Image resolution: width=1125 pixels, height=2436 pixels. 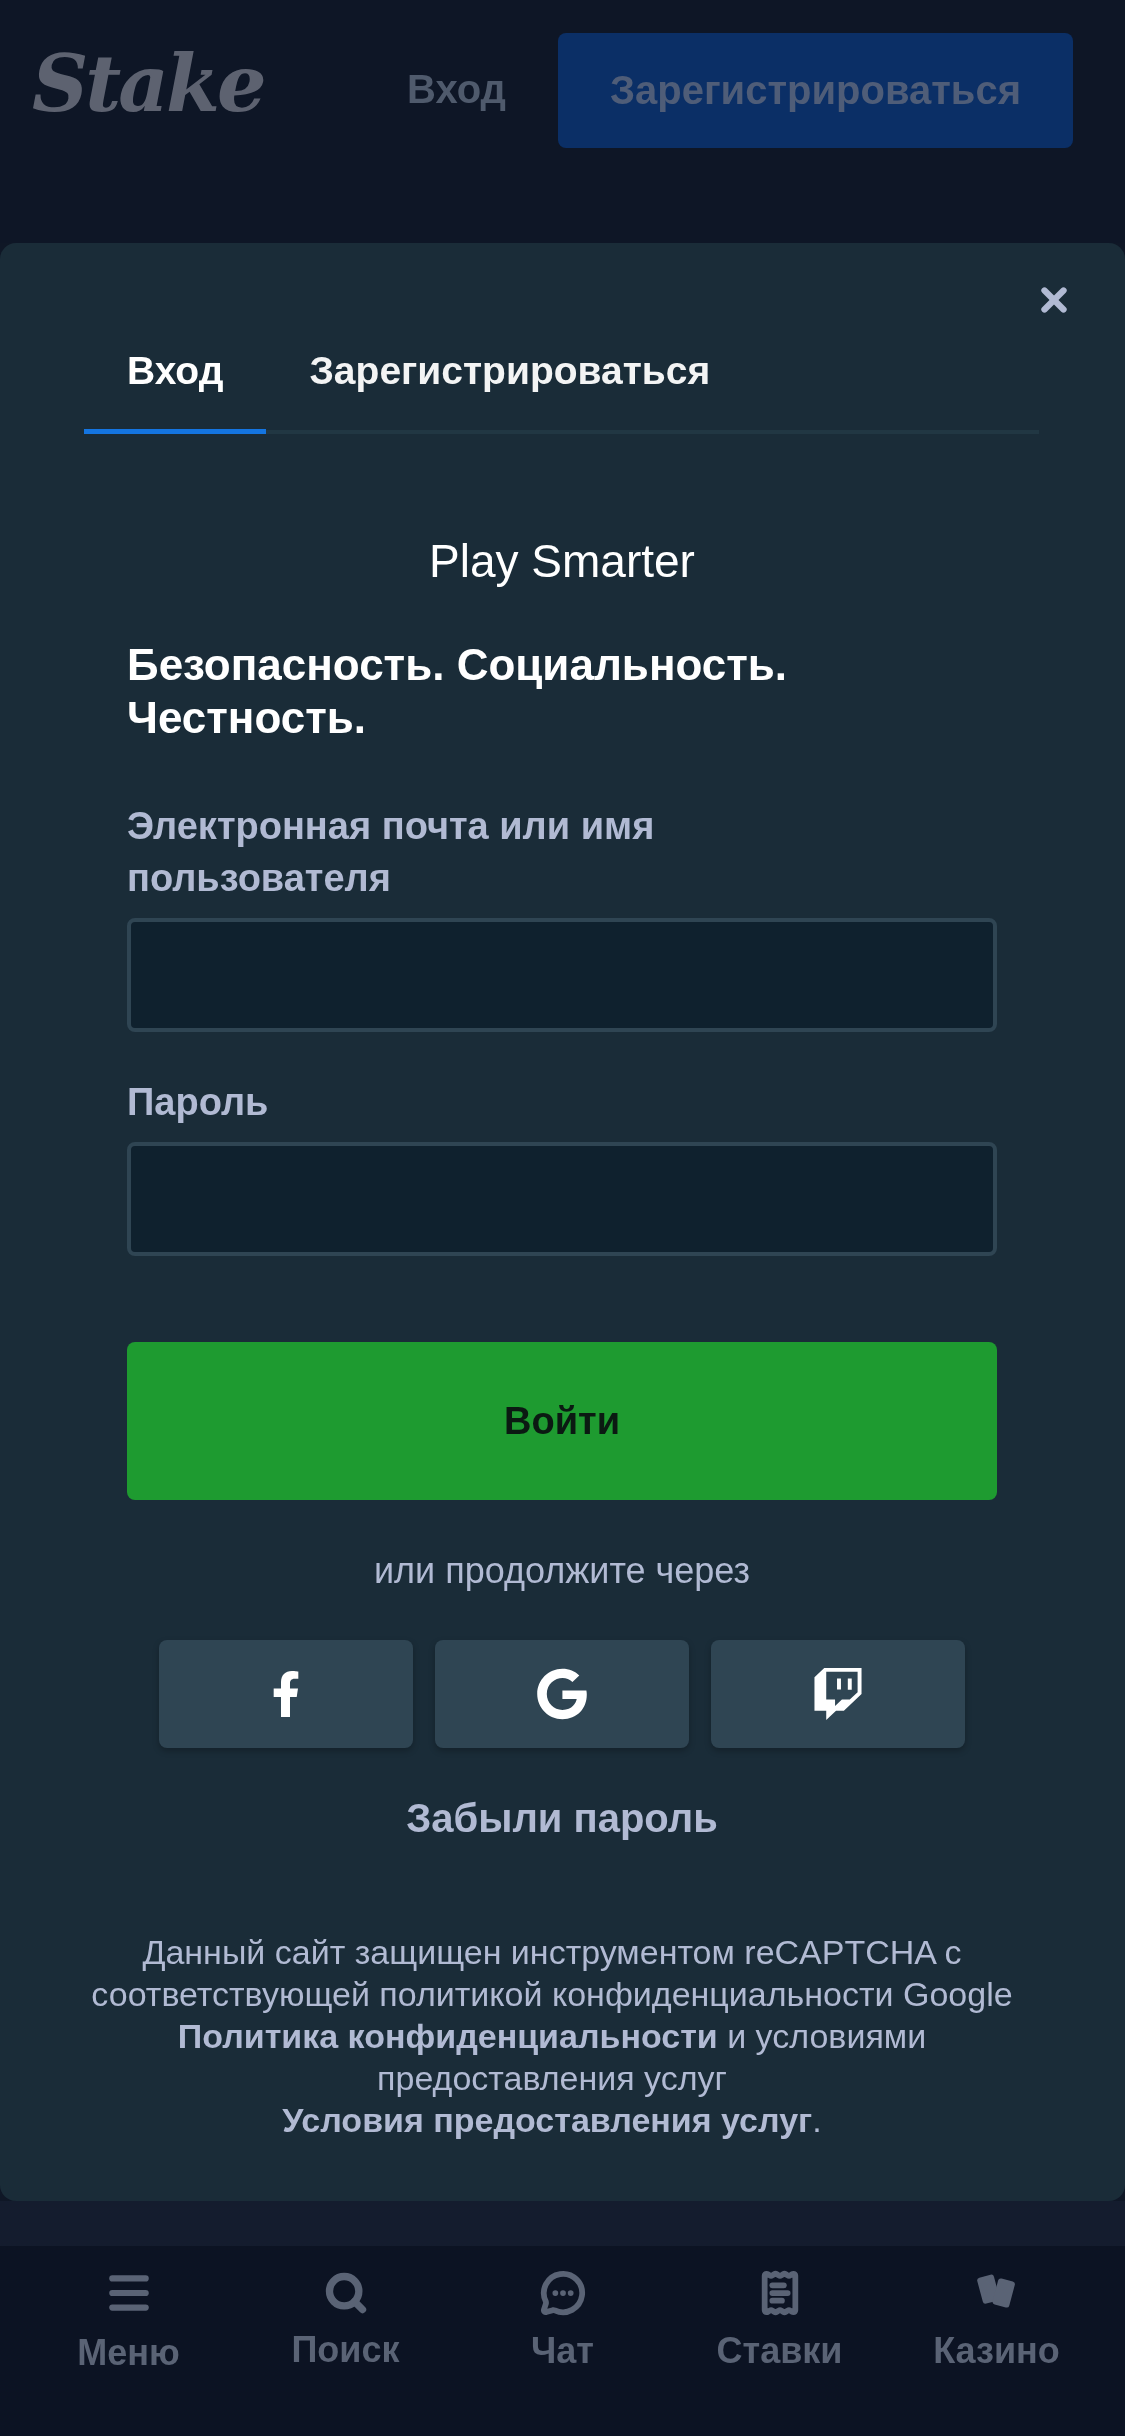 I want to click on recaptcha-notice: Данный сайт защищен инструментом reCAPTCHA с соответствующей политикой конфиденциальности Google Политика конфиденциальности и условиями предоставления услуг Условия предоставления услуг., so click(x=552, y=2036).